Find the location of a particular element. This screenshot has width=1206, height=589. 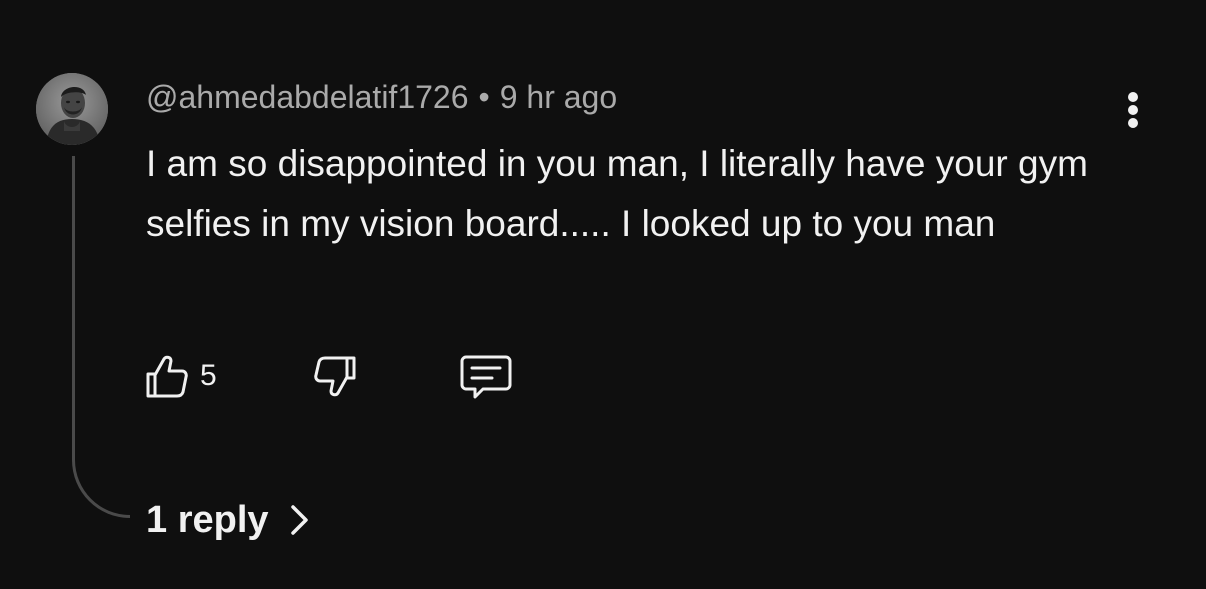

dislike-button is located at coordinates (336, 376).